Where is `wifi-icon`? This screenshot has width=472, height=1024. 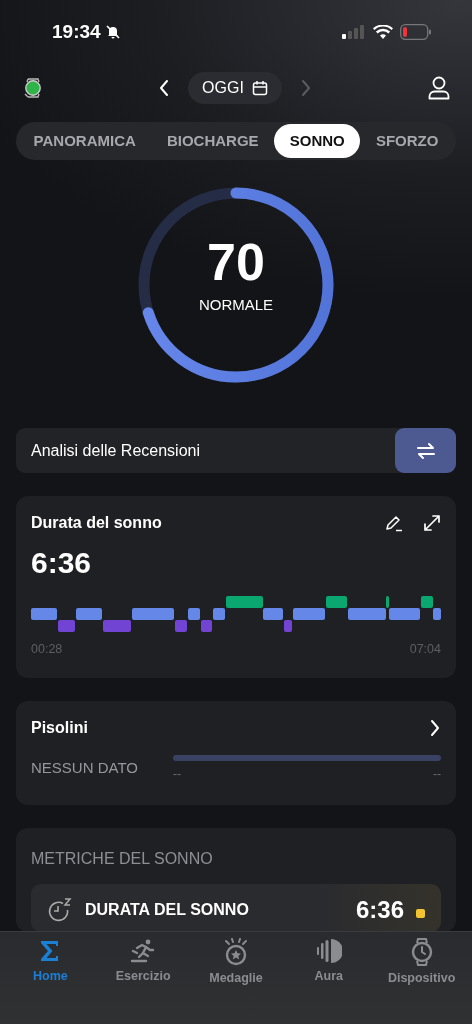 wifi-icon is located at coordinates (383, 32).